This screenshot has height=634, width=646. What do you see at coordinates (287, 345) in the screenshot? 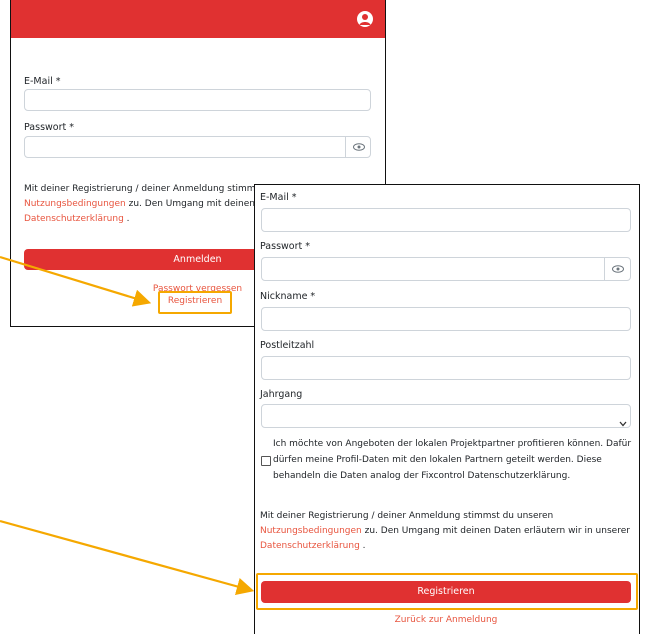
I see `postcode-label: Postleitzahl` at bounding box center [287, 345].